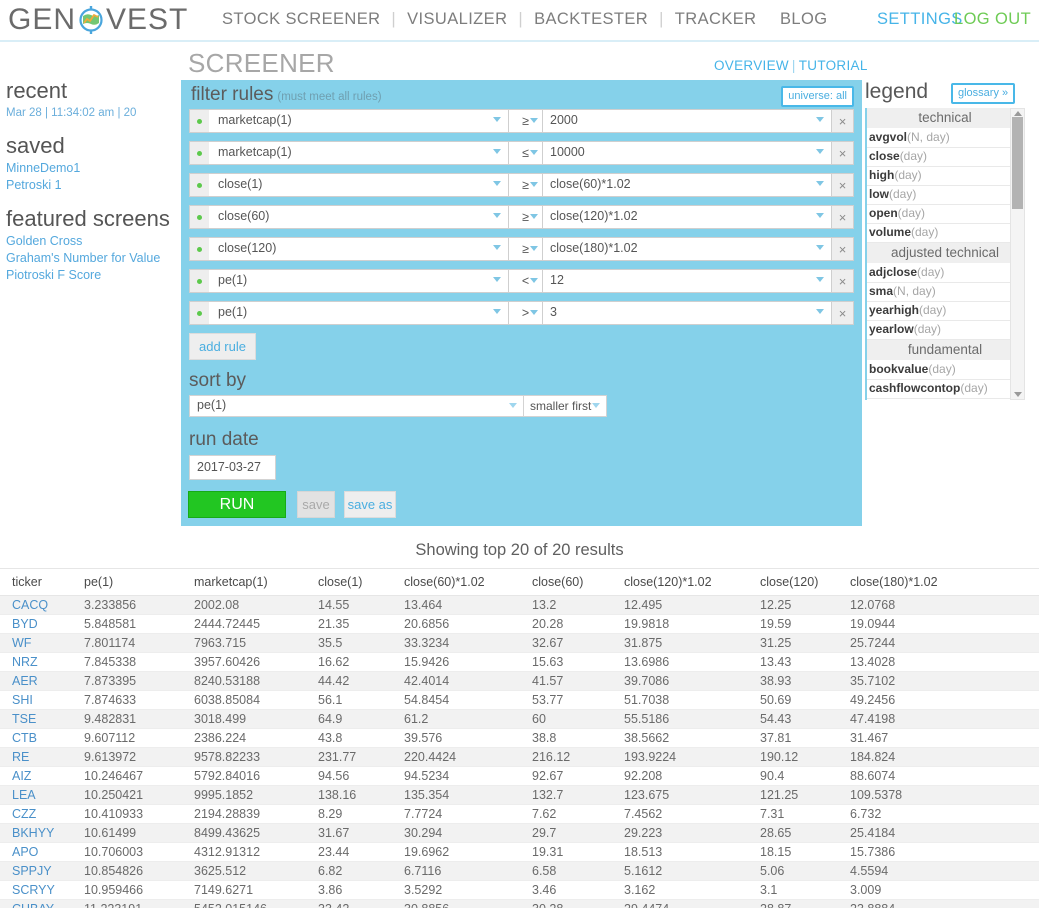  What do you see at coordinates (526, 281) in the screenshot?
I see `rule-operator-select: <` at bounding box center [526, 281].